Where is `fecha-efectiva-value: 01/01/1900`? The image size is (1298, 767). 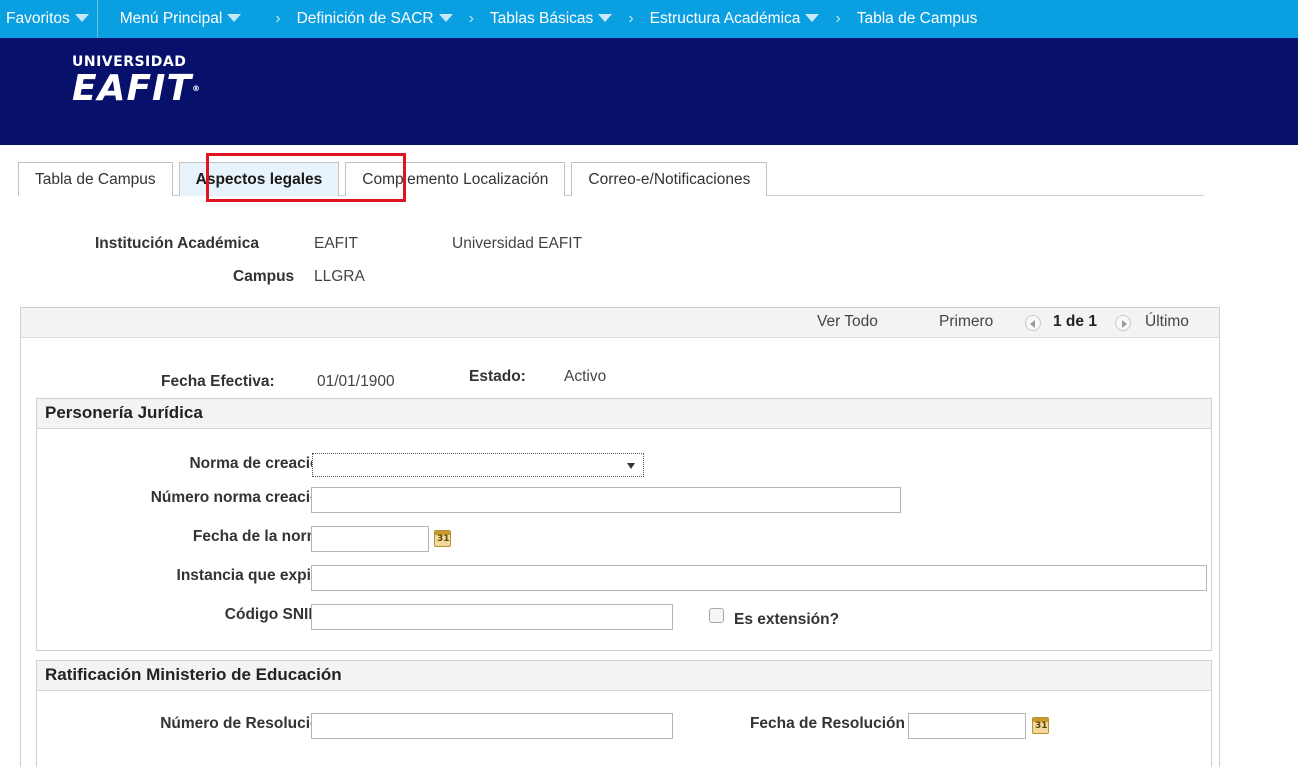 fecha-efectiva-value: 01/01/1900 is located at coordinates (356, 381).